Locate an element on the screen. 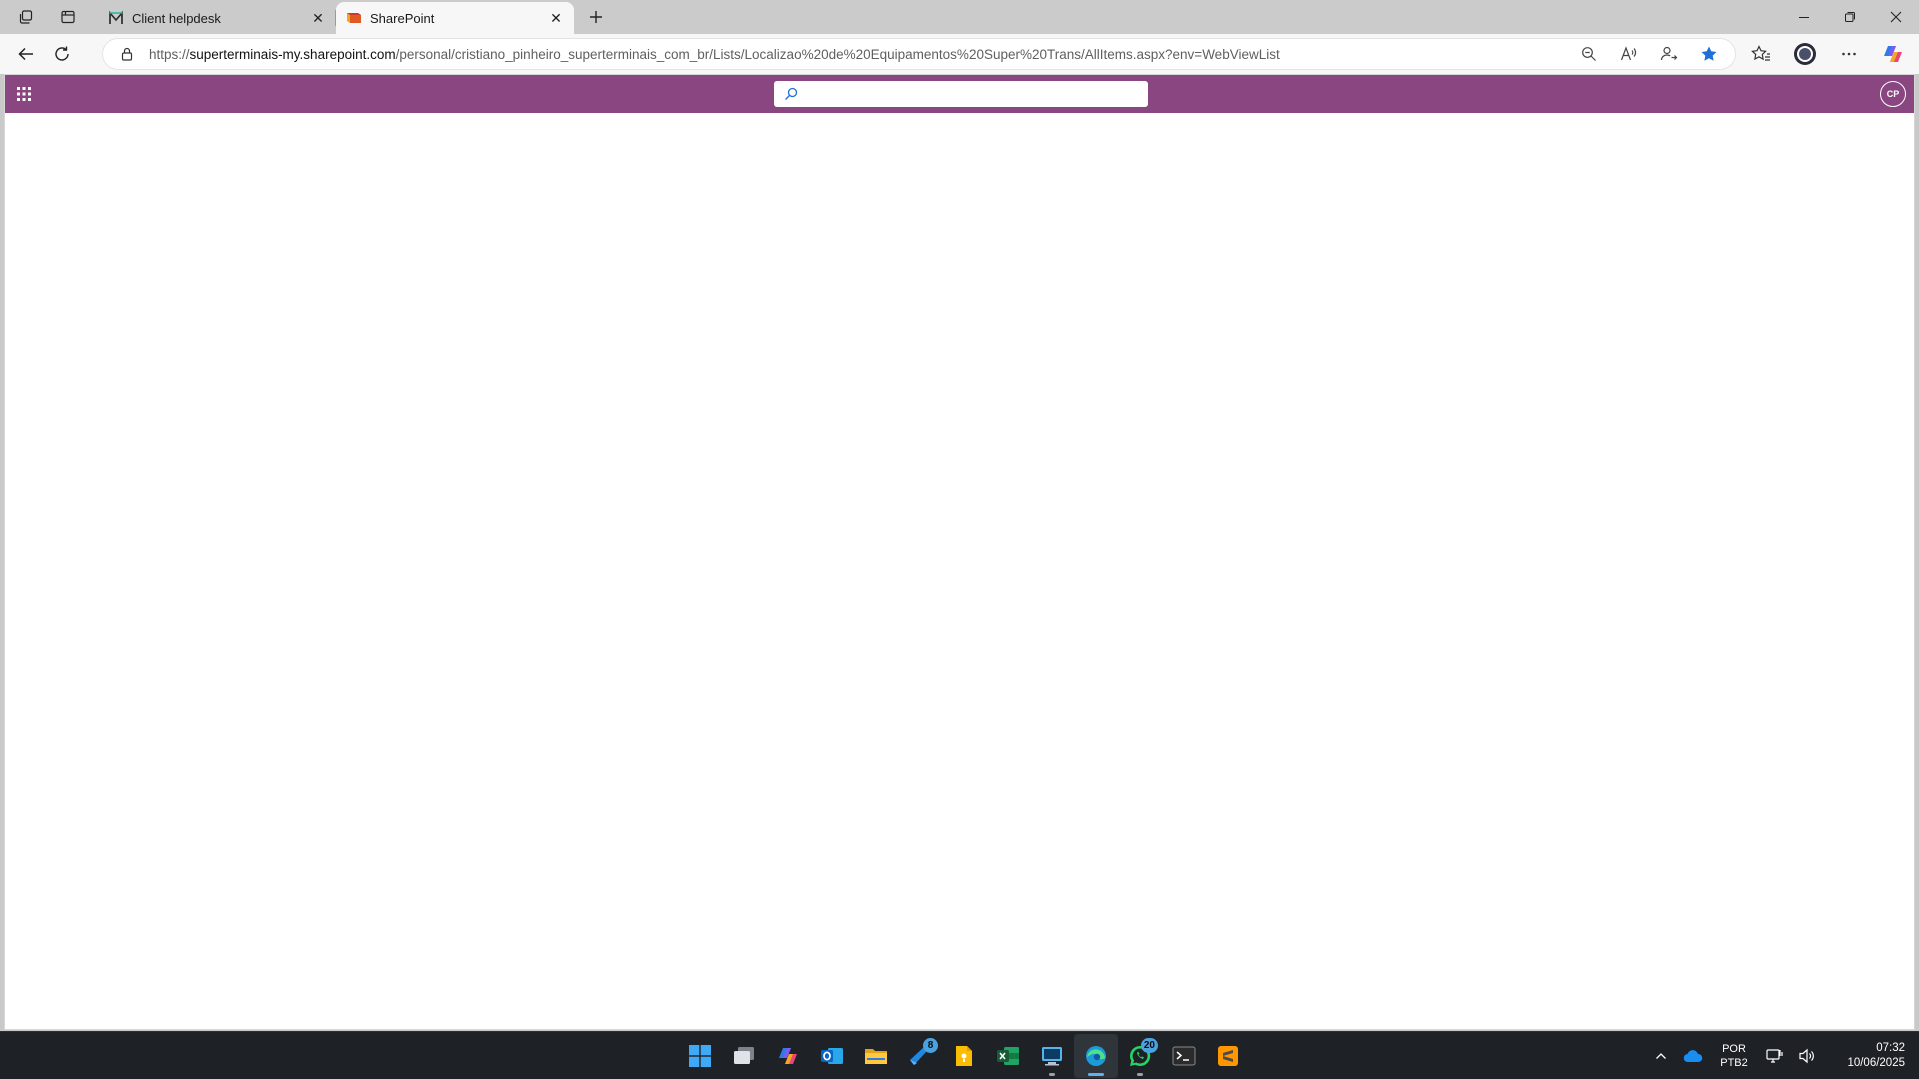  taskbar-file-explorer is located at coordinates (876, 1056).